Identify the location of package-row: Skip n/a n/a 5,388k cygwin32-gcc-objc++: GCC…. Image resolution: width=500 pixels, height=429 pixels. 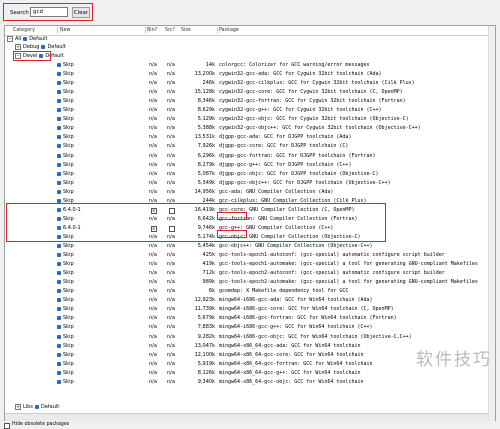
(250, 128).